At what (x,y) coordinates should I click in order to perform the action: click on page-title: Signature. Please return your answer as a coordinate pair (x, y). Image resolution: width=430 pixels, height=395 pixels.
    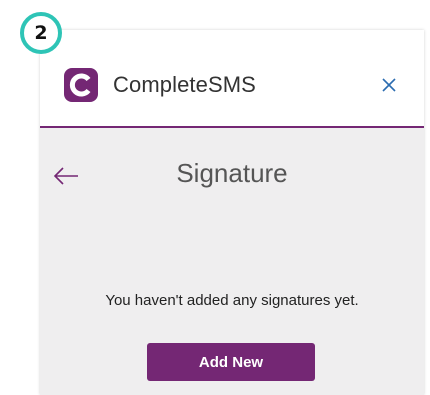
    Looking at the image, I should click on (232, 173).